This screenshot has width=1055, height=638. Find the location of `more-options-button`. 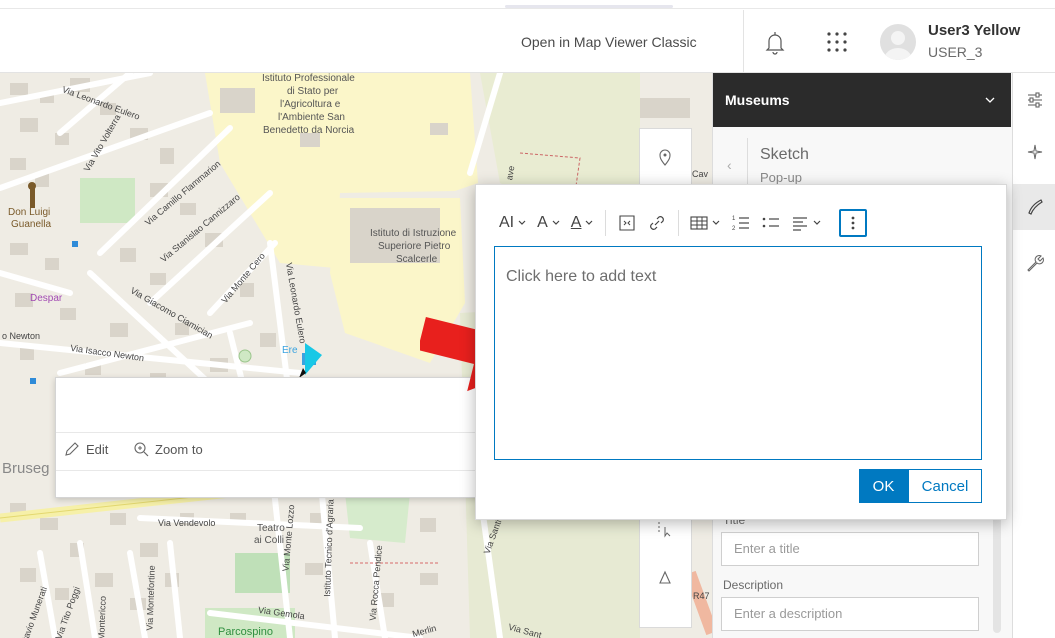

more-options-button is located at coordinates (853, 223).